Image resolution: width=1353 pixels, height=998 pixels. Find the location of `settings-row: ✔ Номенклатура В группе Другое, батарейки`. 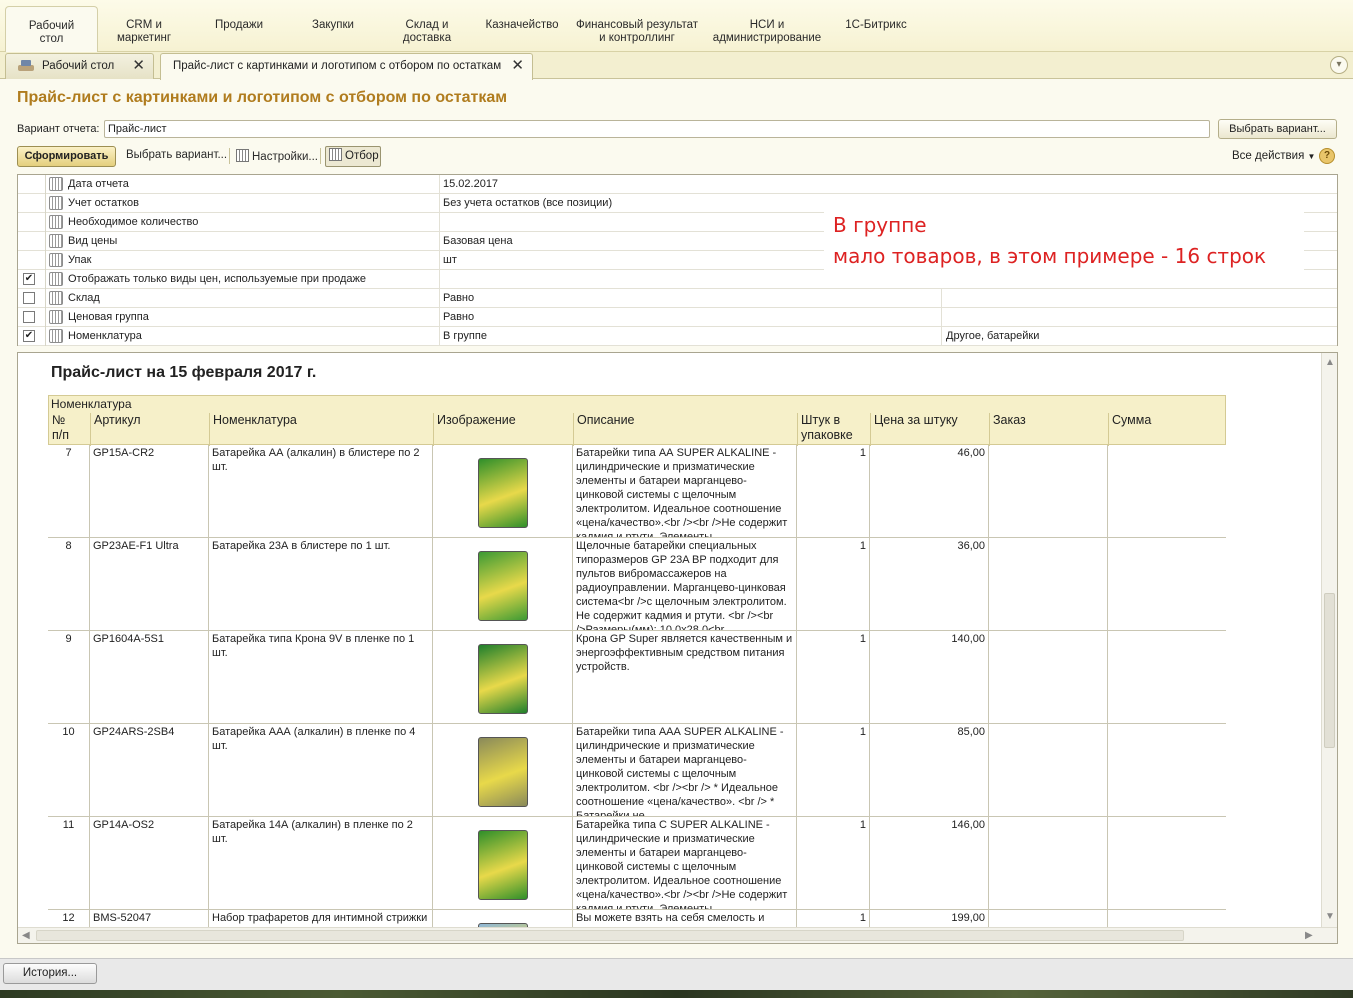

settings-row: ✔ Номенклатура В группе Другое, батарейки is located at coordinates (677, 336).